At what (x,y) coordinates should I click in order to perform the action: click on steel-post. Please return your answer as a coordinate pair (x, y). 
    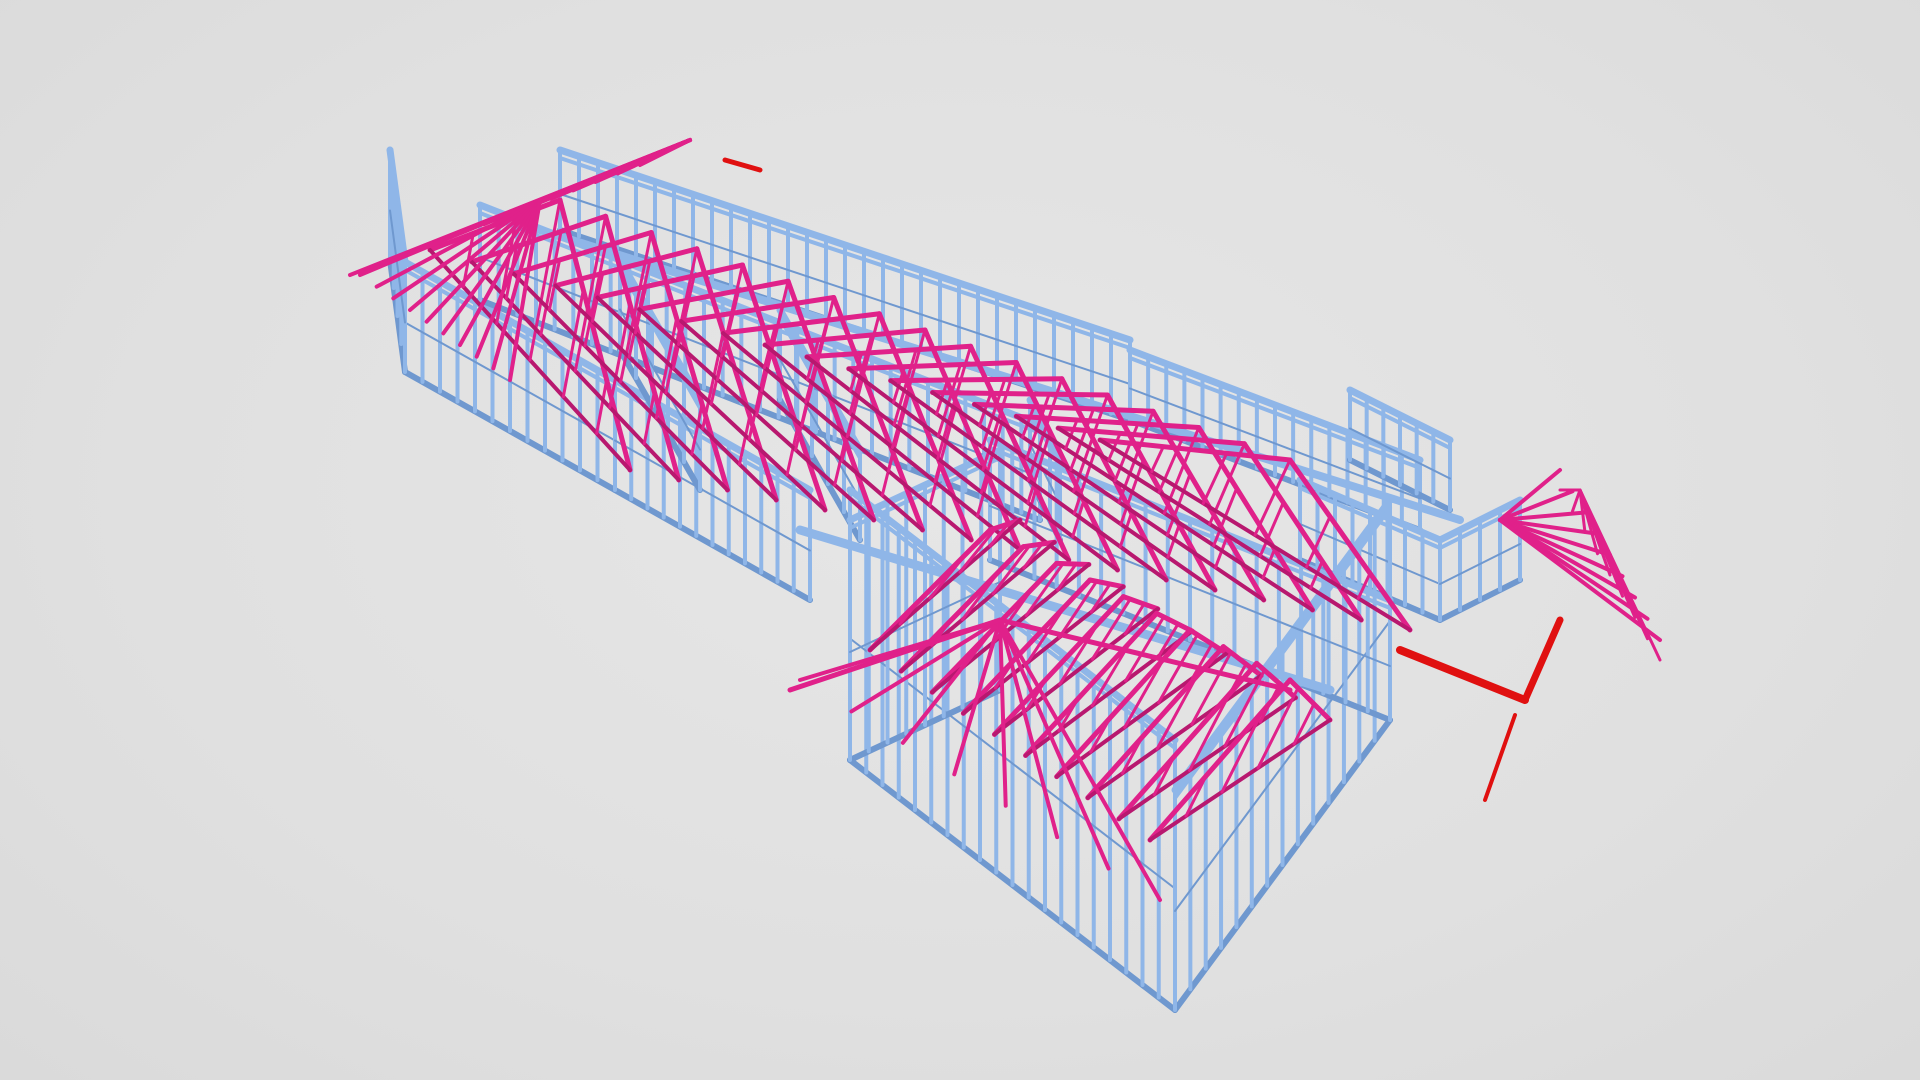
    Looking at the image, I should click on (1500, 757).